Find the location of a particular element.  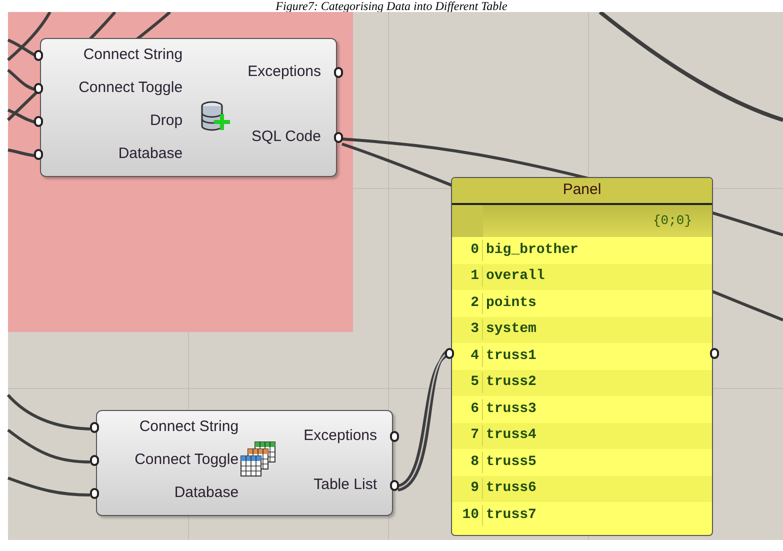

item-index: 0 is located at coordinates (467, 250).